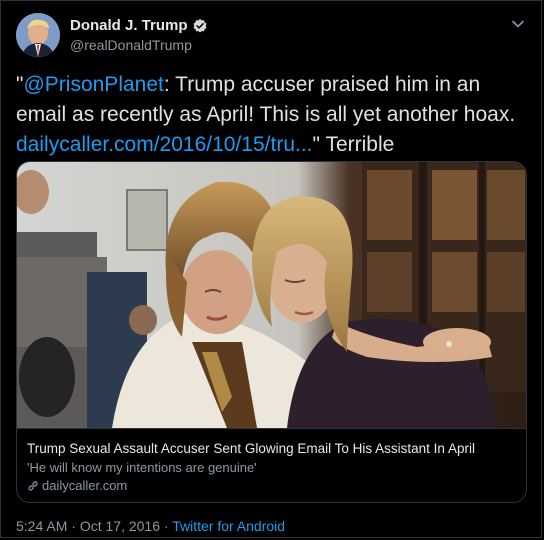  I want to click on user-handle: @realDonaldTrump, so click(131, 45).